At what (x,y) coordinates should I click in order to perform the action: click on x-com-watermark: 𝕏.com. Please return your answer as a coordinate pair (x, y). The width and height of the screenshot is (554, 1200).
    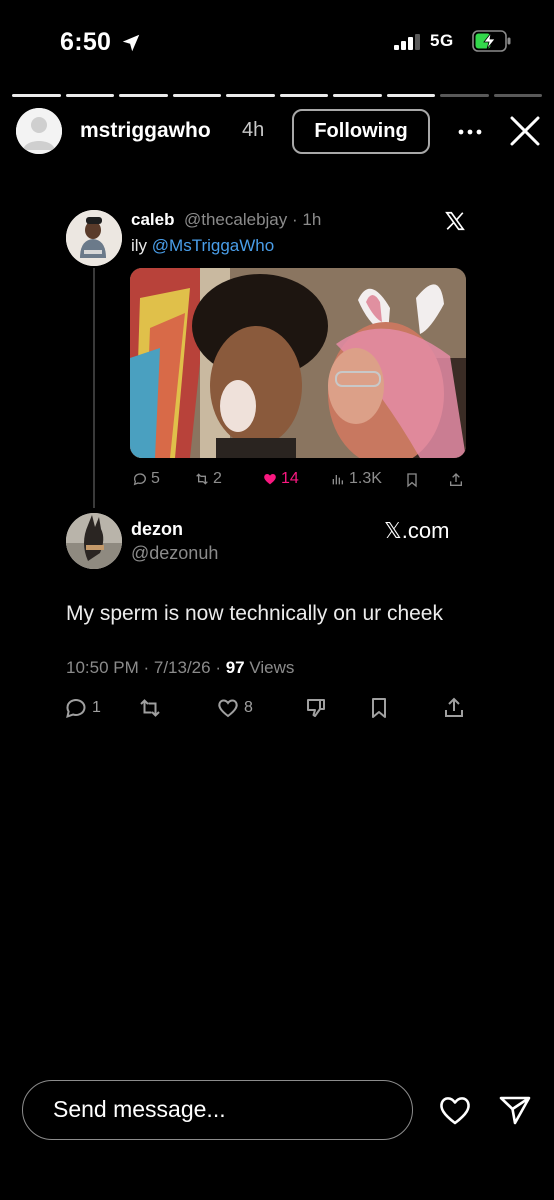
    Looking at the image, I should click on (417, 530).